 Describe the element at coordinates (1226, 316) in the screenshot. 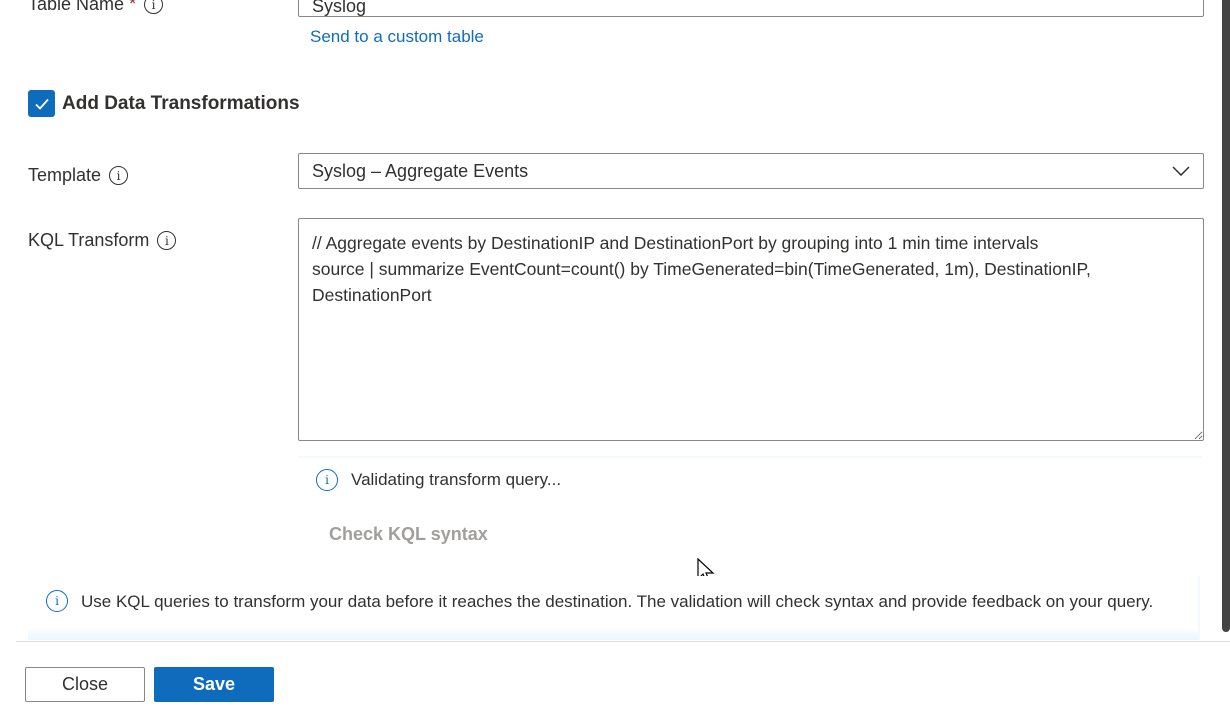

I see `scrollbar` at that location.